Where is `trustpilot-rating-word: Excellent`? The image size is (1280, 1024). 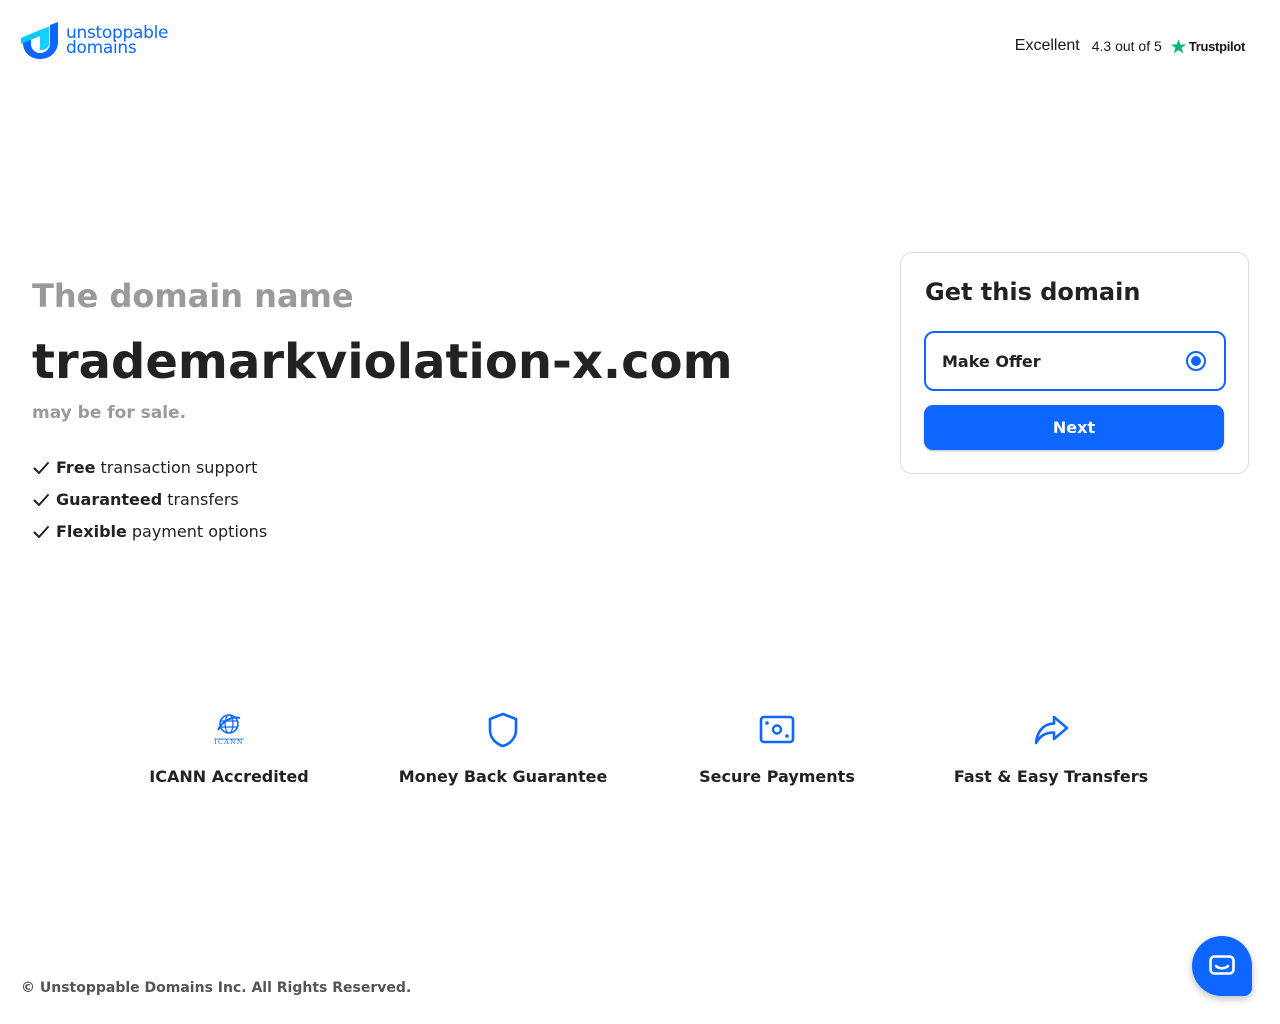 trustpilot-rating-word: Excellent is located at coordinates (1047, 45).